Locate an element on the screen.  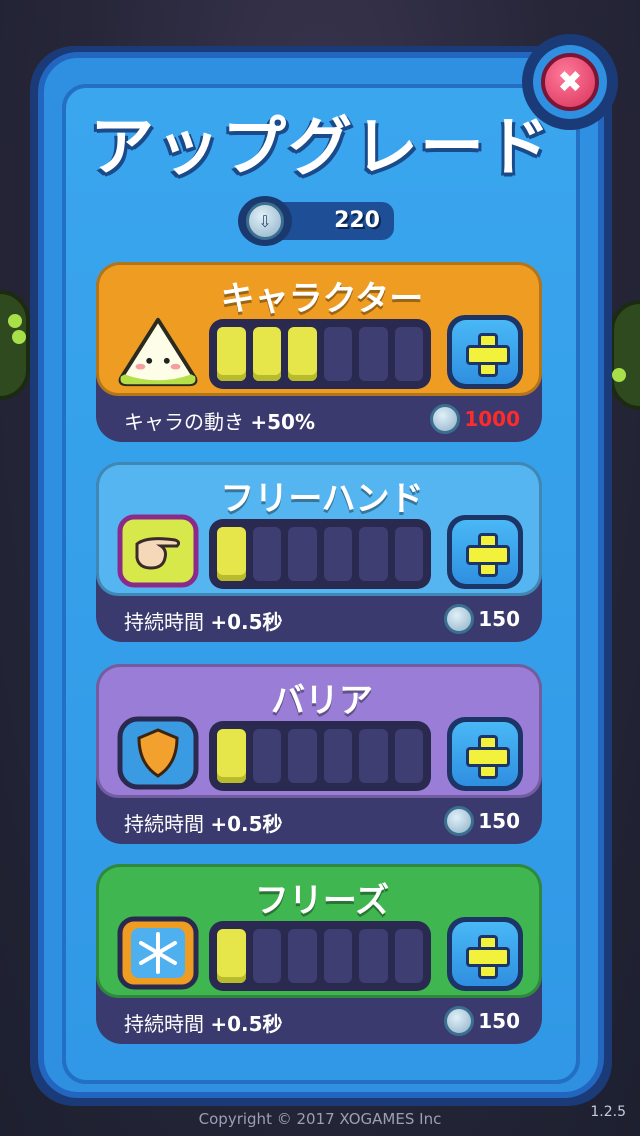
background-character-right is located at coordinates (625, 355).